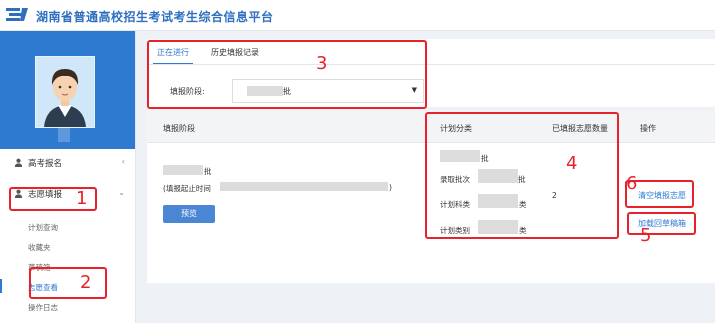  What do you see at coordinates (322, 63) in the screenshot?
I see `annotation-number-3: 3` at bounding box center [322, 63].